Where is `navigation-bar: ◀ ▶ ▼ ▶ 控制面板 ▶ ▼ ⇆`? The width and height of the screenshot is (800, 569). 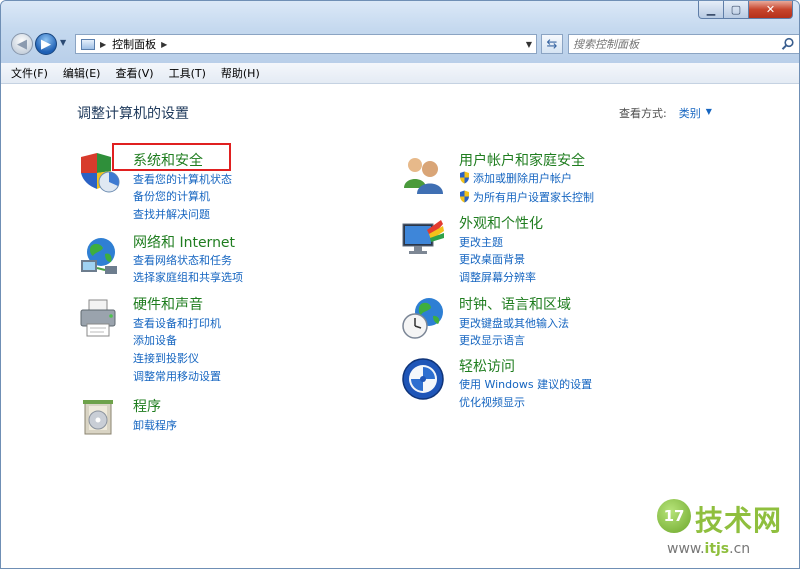
navigation-bar: ◀ ▶ ▼ ▶ 控制面板 ▶ ▼ ⇆ is located at coordinates (404, 45).